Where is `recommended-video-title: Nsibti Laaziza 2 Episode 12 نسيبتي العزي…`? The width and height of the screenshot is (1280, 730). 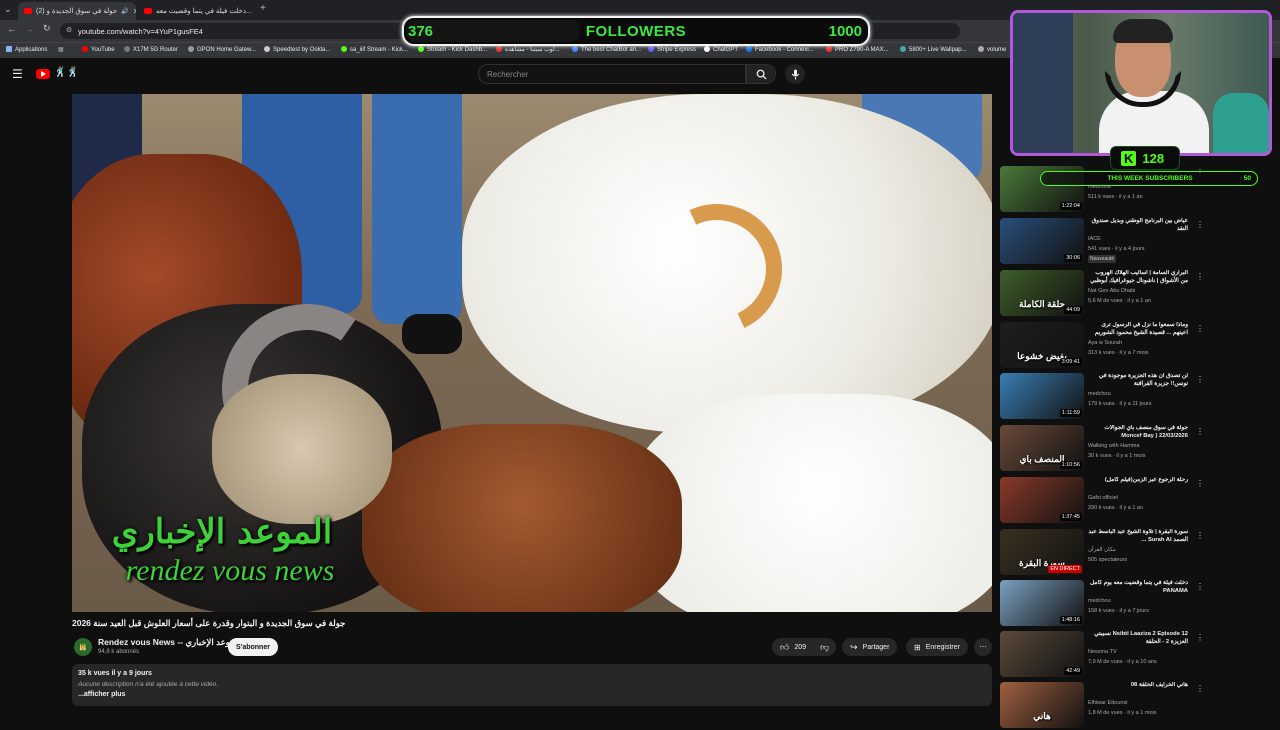 recommended-video-title: Nsibti Laaziza 2 Episode 12 نسيبتي العزي… is located at coordinates (1138, 638).